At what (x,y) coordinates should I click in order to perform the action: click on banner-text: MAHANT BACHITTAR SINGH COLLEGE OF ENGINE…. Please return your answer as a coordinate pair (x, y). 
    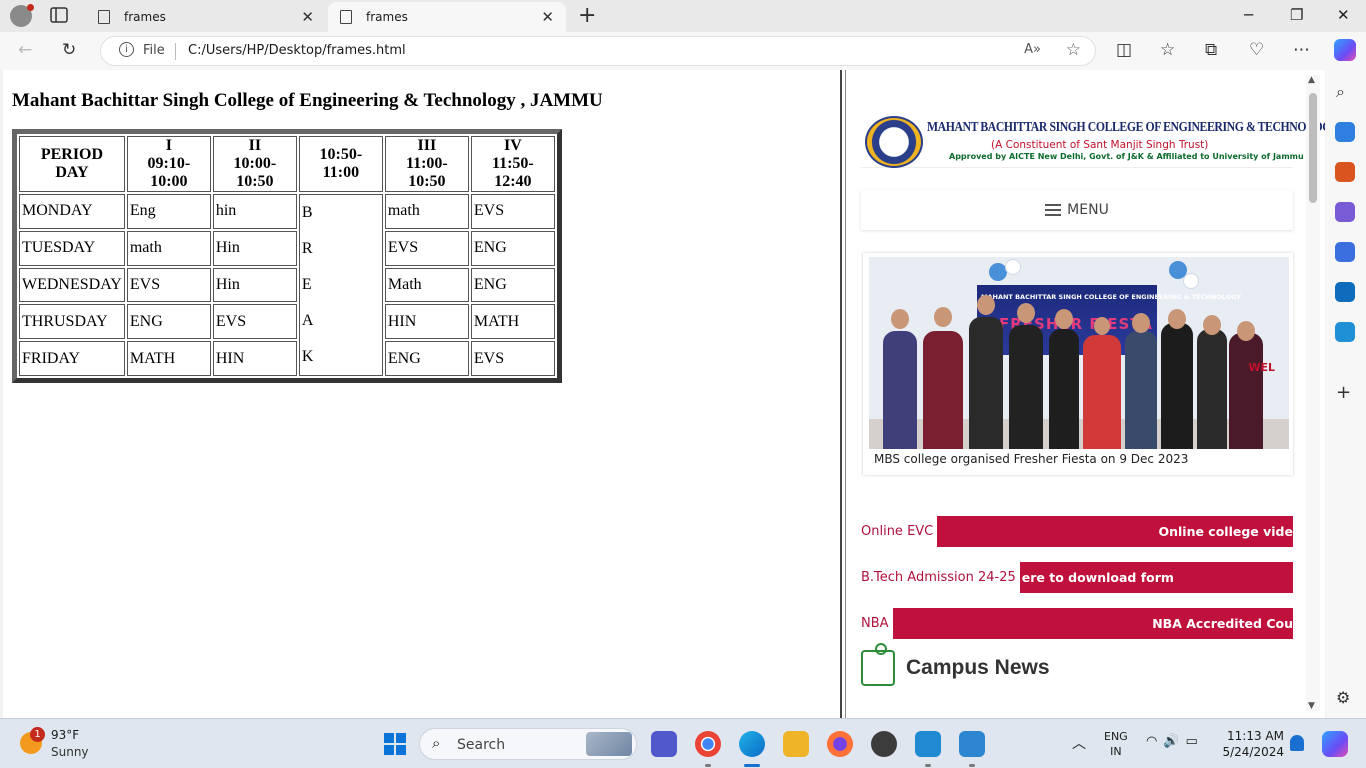
    Looking at the image, I should click on (1111, 297).